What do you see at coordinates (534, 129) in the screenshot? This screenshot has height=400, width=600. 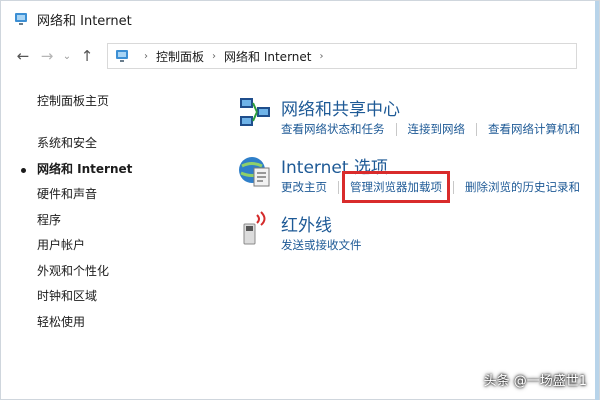 I see `view-network-computers-link: 查看网络计算机和` at bounding box center [534, 129].